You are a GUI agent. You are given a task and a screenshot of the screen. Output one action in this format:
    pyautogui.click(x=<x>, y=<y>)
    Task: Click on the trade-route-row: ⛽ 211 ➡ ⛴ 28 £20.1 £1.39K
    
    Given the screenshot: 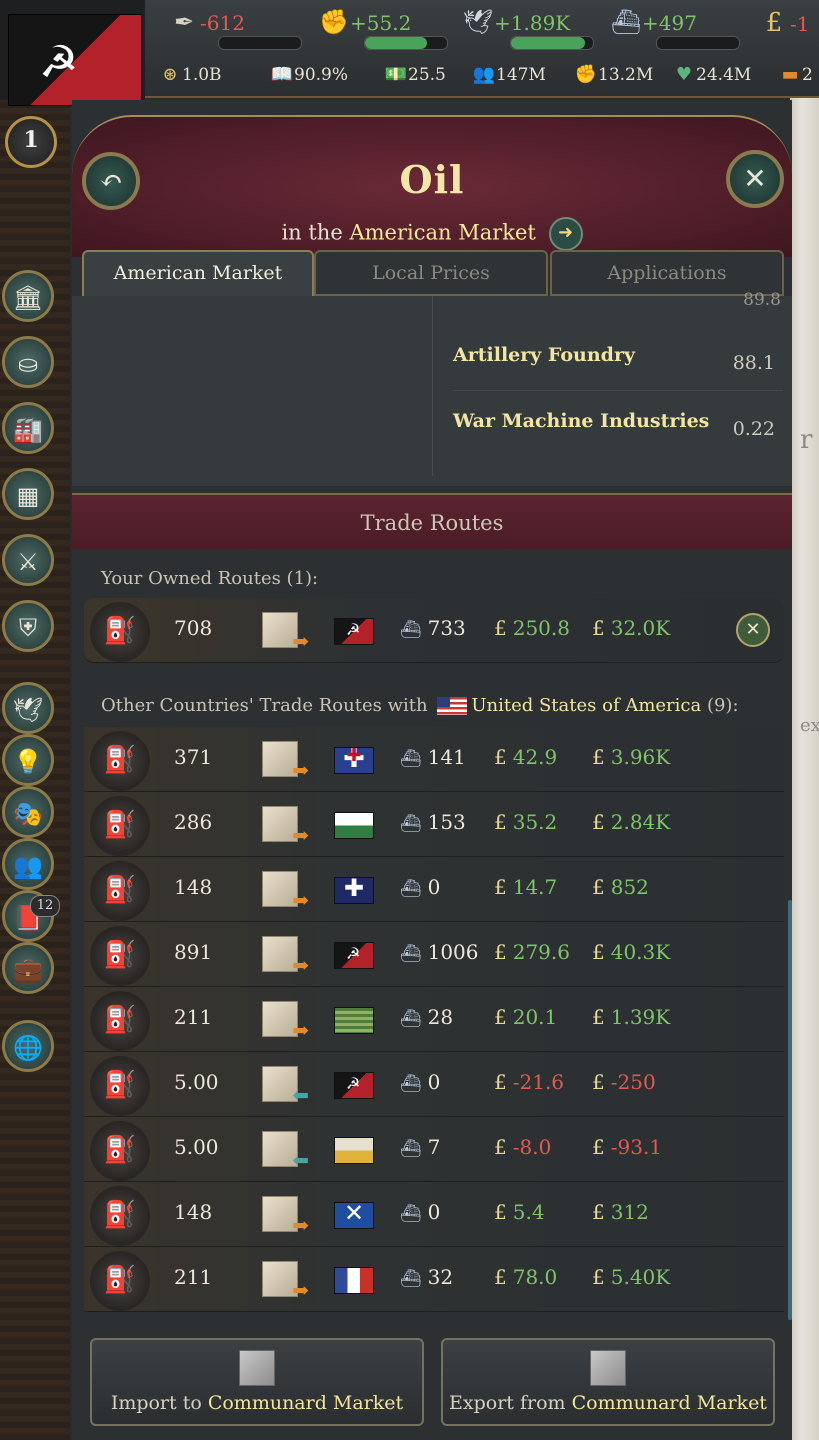 What is the action you would take?
    pyautogui.click(x=434, y=1019)
    